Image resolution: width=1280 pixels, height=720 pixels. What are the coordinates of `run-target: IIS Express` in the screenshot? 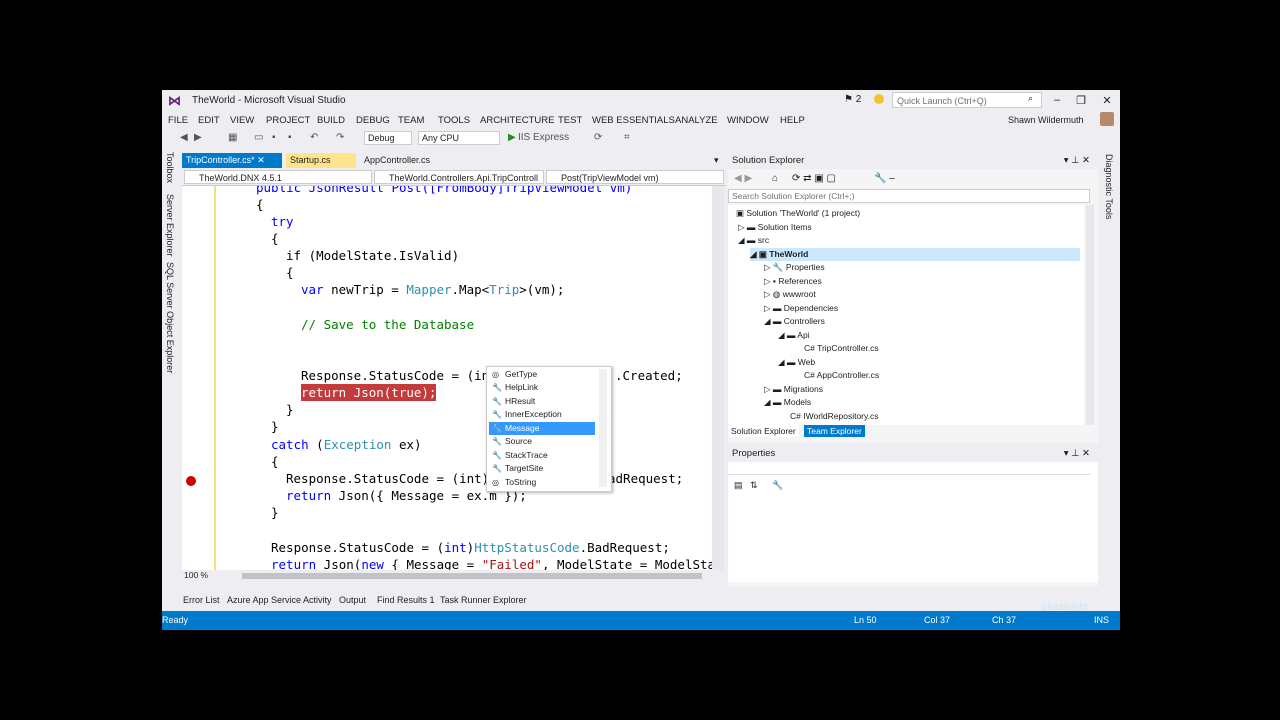 It's located at (543, 137).